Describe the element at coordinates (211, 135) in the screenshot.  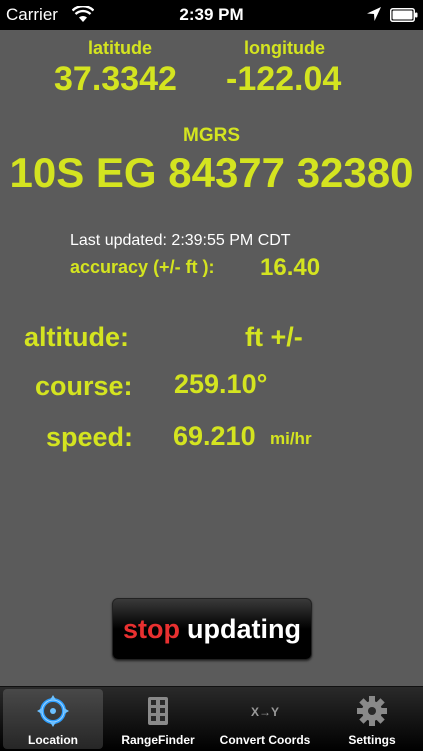
I see `mgrs-label: MGRS` at that location.